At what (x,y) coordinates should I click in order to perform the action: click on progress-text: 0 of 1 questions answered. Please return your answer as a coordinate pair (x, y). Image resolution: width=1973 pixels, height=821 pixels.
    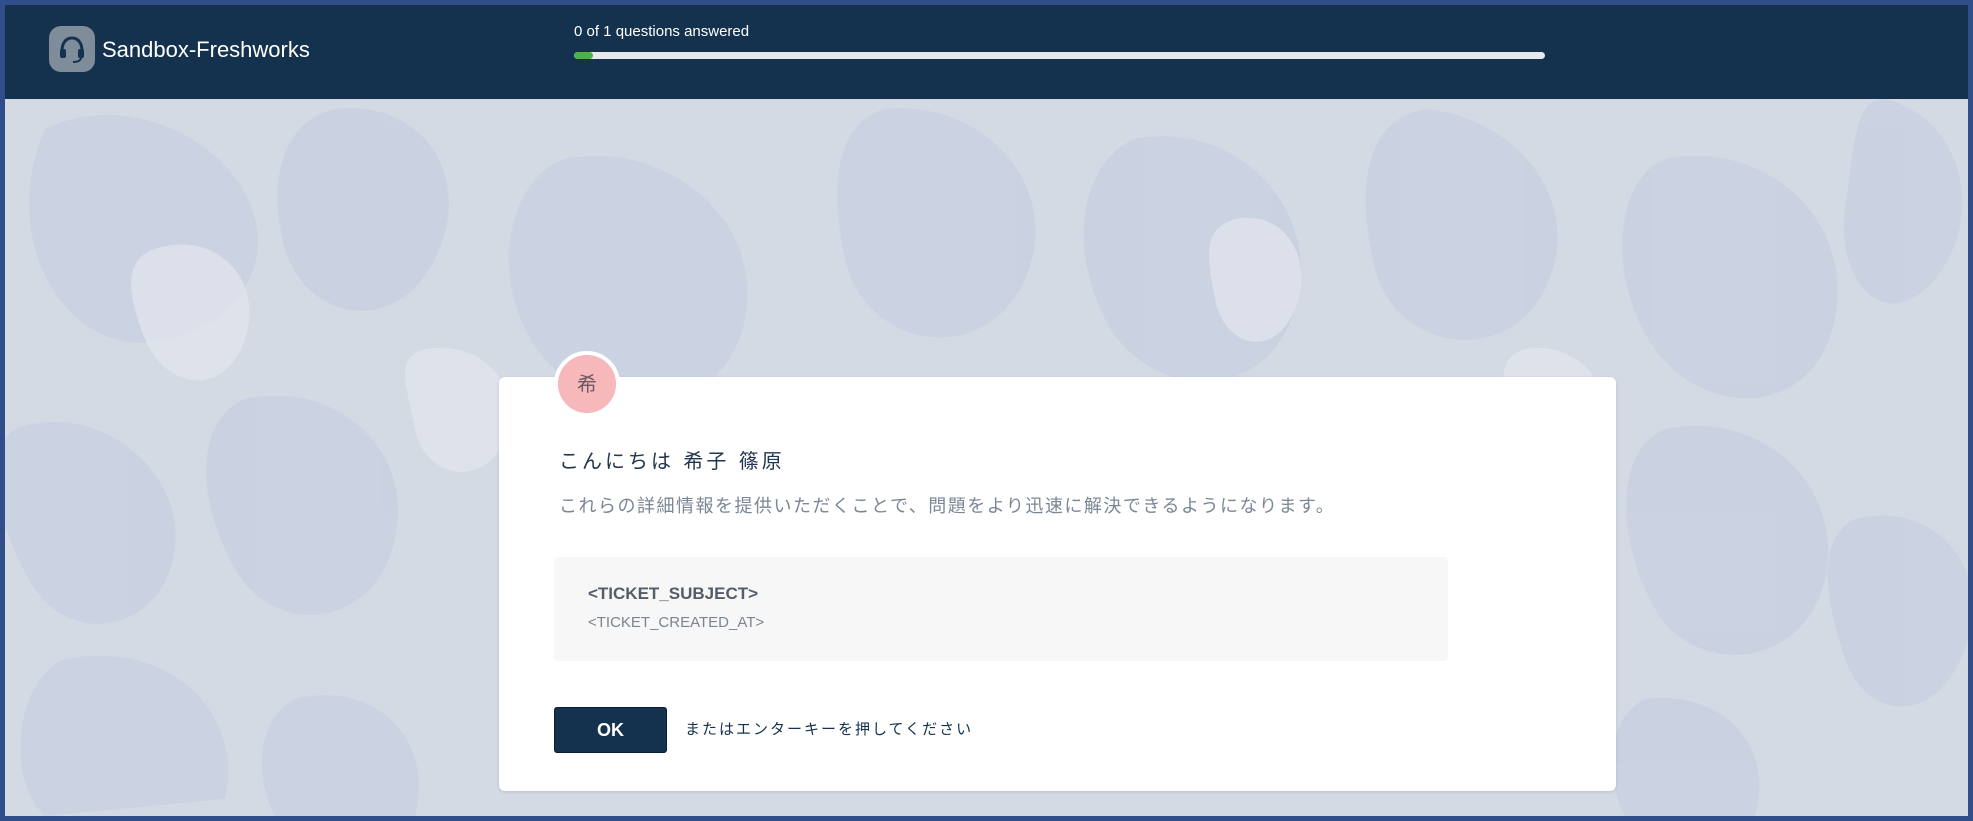
    Looking at the image, I should click on (662, 31).